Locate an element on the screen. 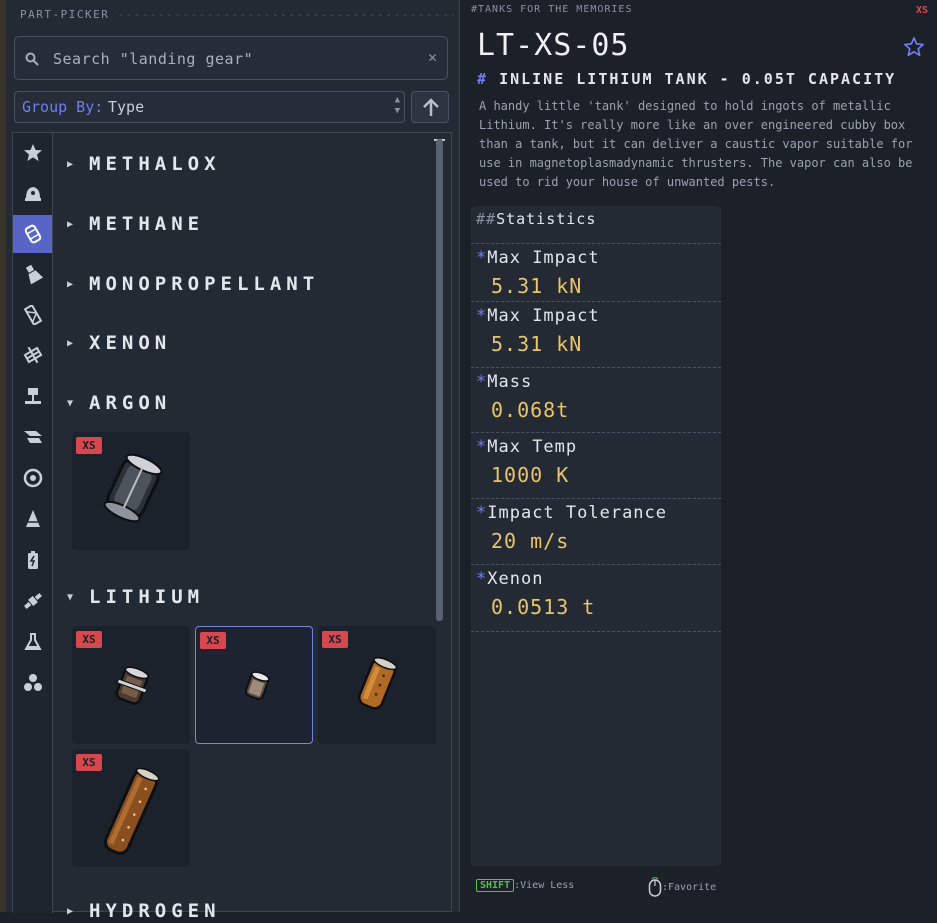  group-label: LITHIUM is located at coordinates (147, 597).